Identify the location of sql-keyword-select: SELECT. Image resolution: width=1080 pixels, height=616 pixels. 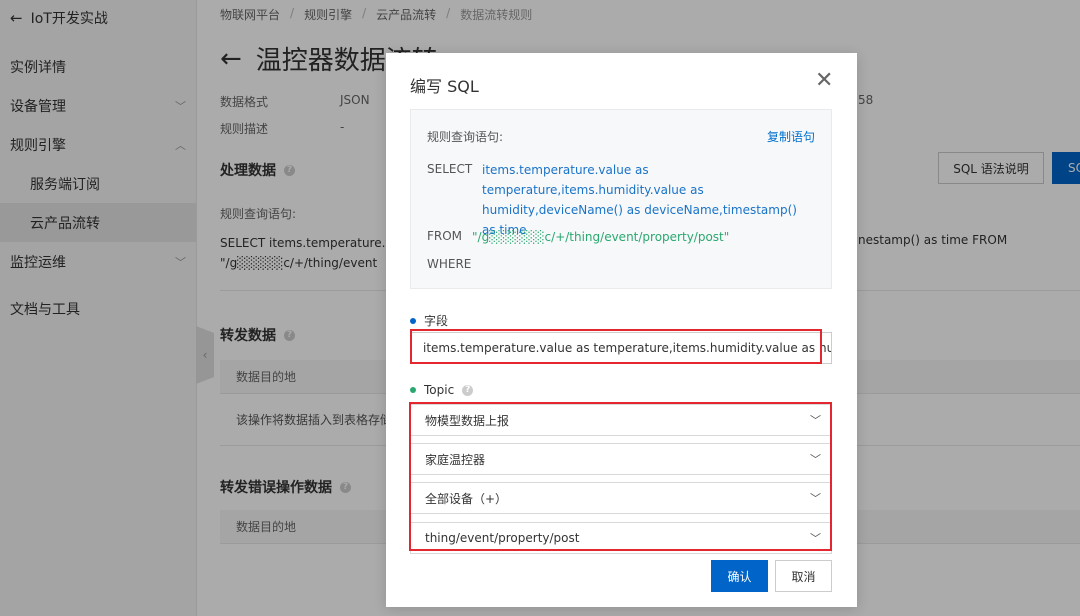
(450, 169).